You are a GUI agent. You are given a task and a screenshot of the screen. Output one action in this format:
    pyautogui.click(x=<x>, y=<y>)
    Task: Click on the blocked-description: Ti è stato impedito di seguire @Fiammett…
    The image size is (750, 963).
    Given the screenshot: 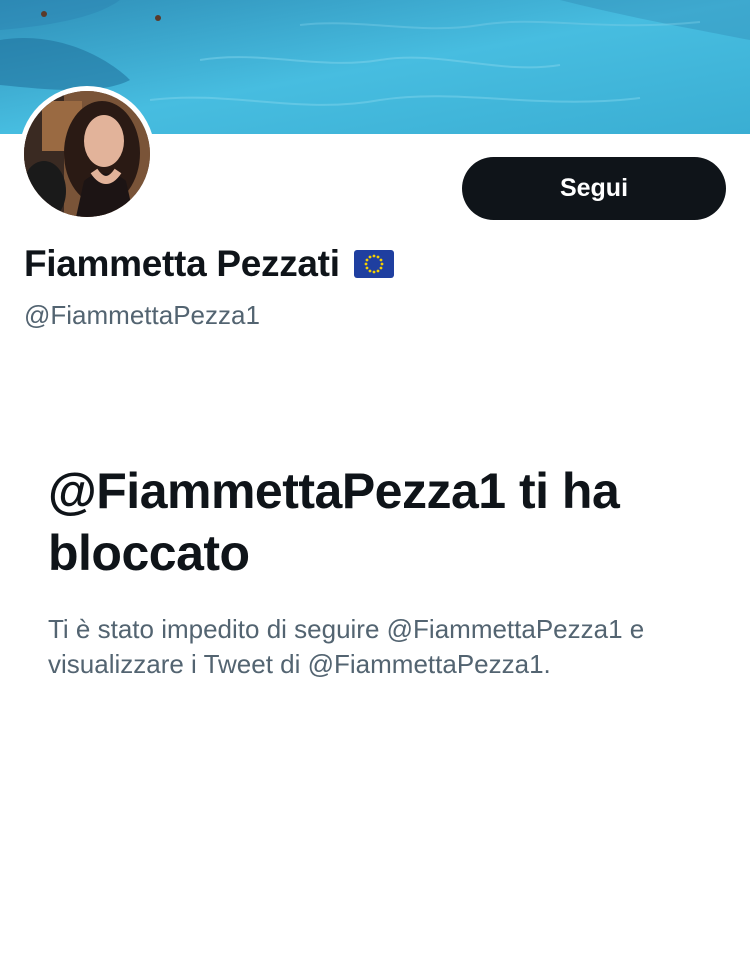 What is the action you would take?
    pyautogui.click(x=346, y=646)
    